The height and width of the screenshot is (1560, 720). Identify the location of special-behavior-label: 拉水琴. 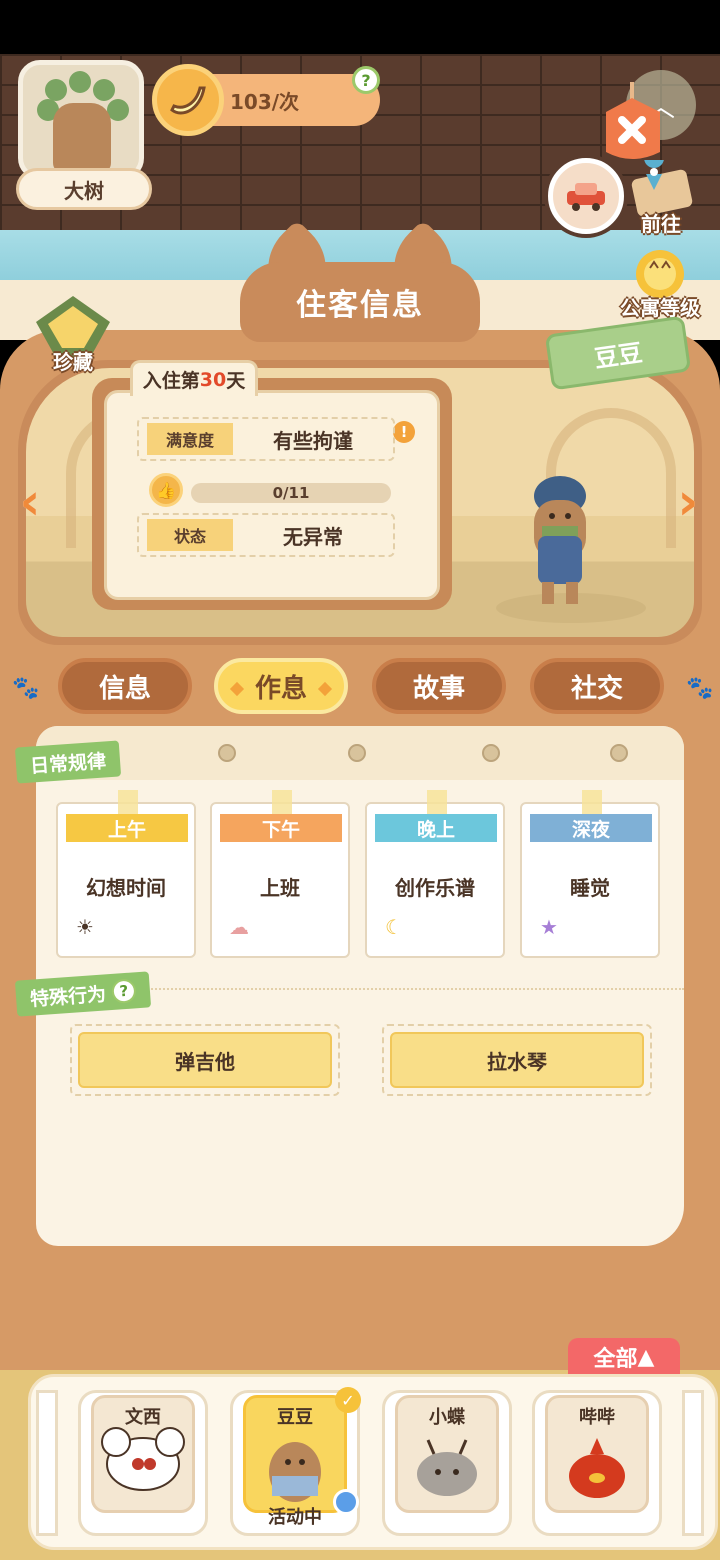
(517, 1060).